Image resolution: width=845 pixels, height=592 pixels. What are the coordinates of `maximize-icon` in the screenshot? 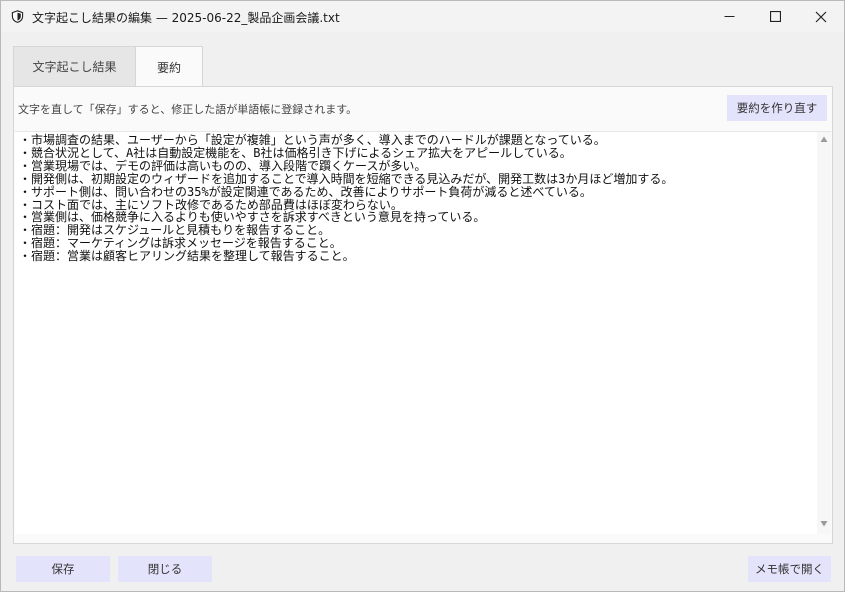 It's located at (775, 16).